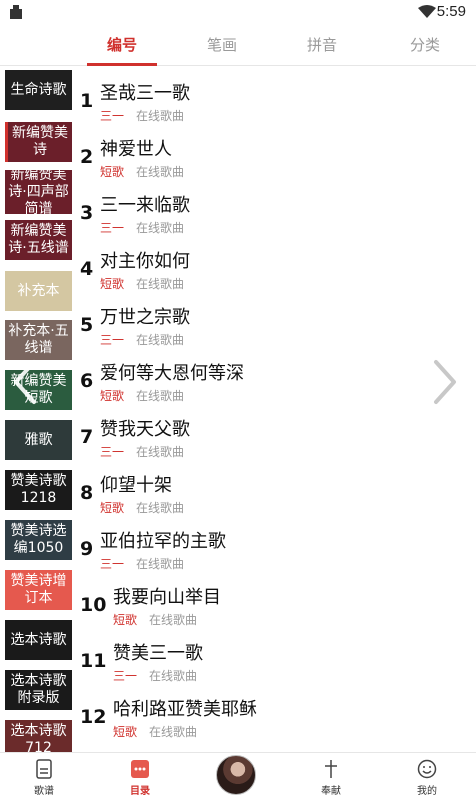  What do you see at coordinates (145, 429) in the screenshot?
I see `song-title: 赞我天父歌` at bounding box center [145, 429].